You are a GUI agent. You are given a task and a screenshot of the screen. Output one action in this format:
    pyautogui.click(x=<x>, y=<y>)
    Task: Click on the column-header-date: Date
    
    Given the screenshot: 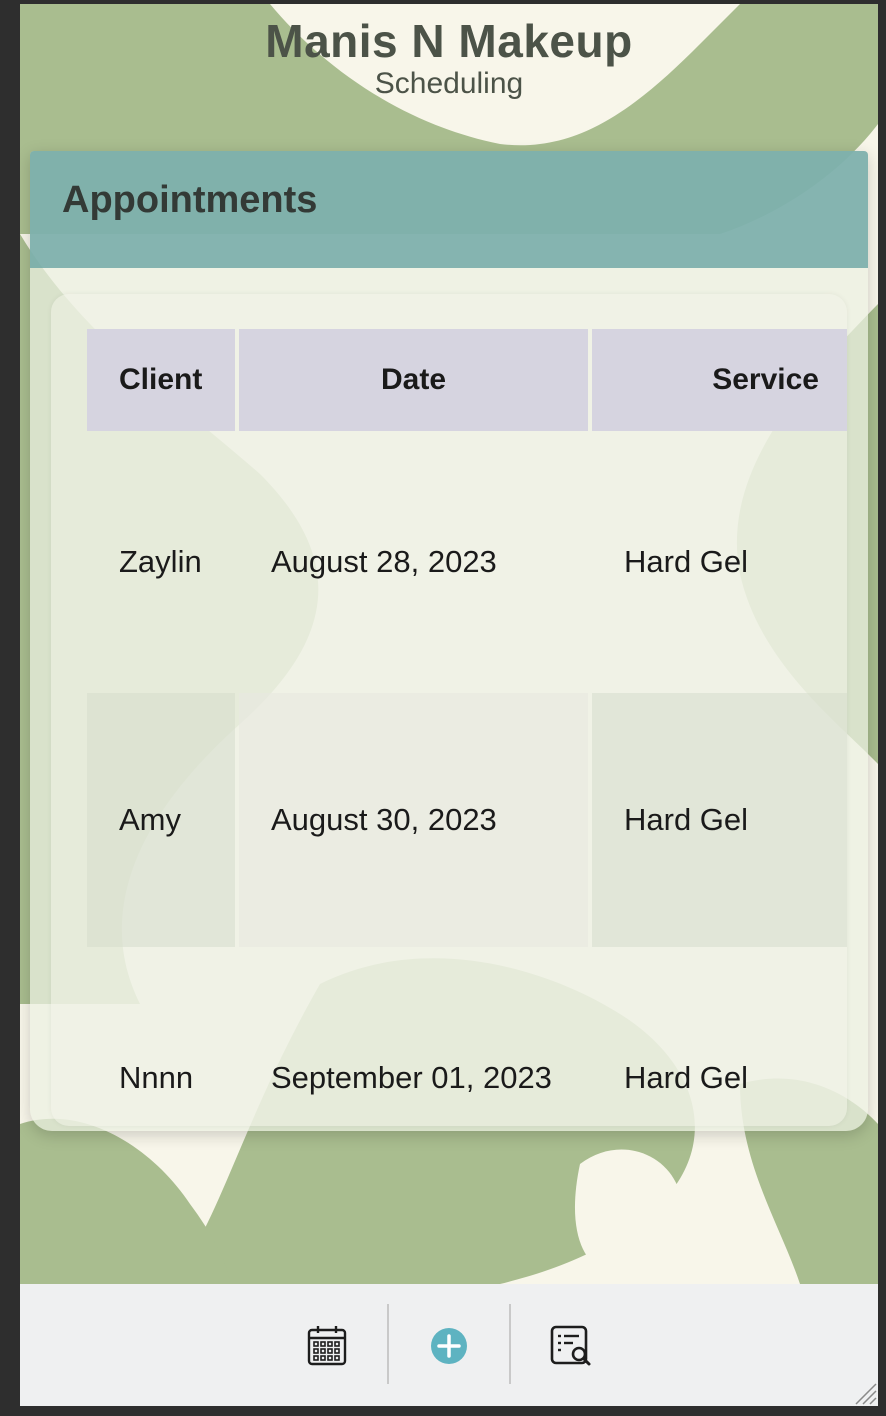 What is the action you would take?
    pyautogui.click(x=413, y=380)
    